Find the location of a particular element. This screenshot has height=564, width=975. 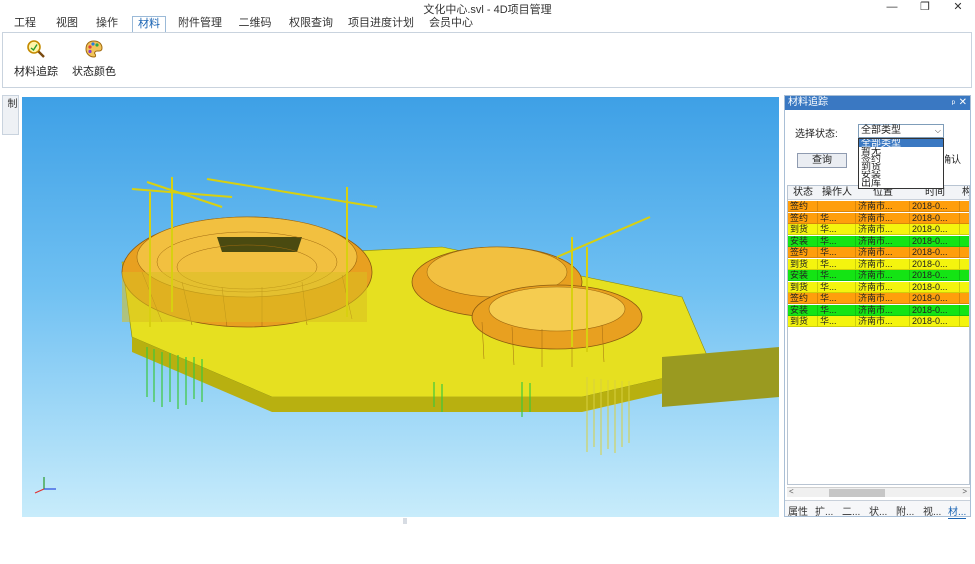

minimize-button: — is located at coordinates (892, 7).